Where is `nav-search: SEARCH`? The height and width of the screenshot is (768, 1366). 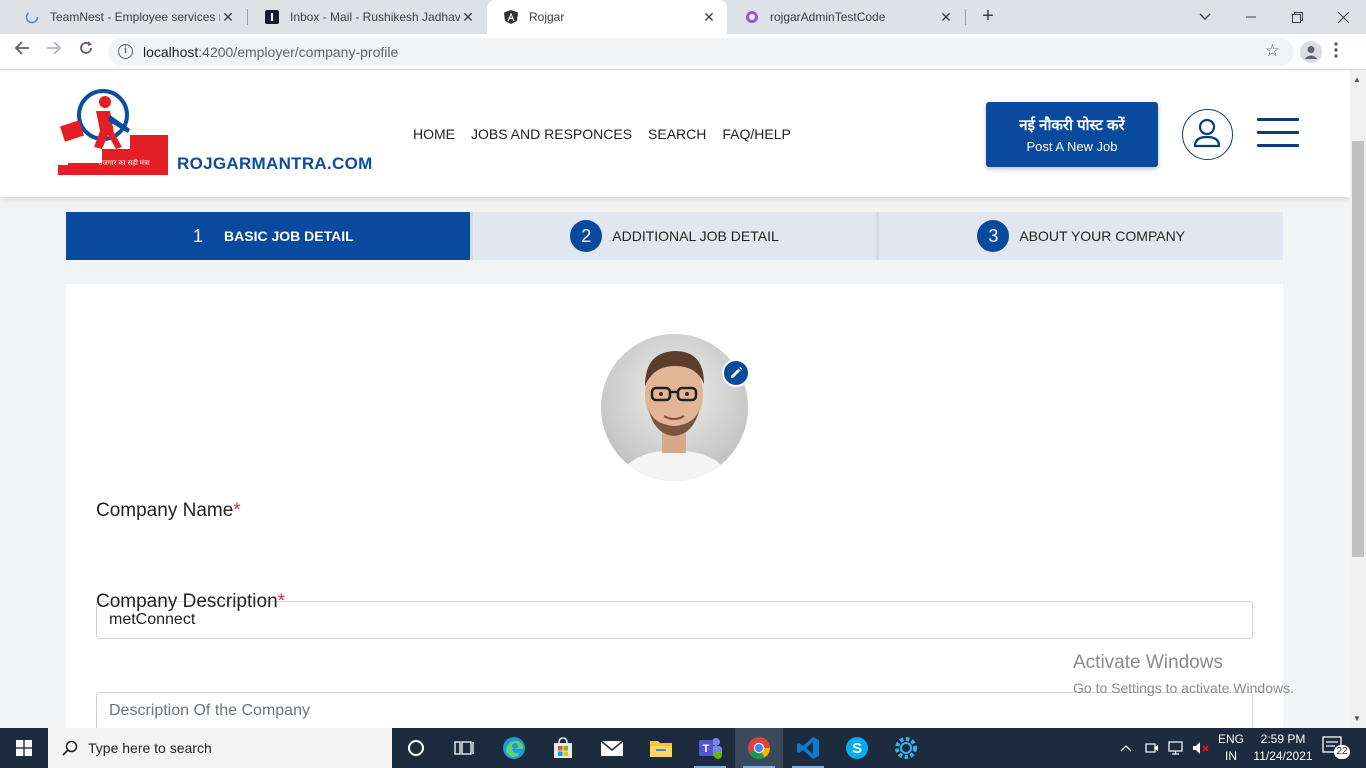
nav-search: SEARCH is located at coordinates (677, 134).